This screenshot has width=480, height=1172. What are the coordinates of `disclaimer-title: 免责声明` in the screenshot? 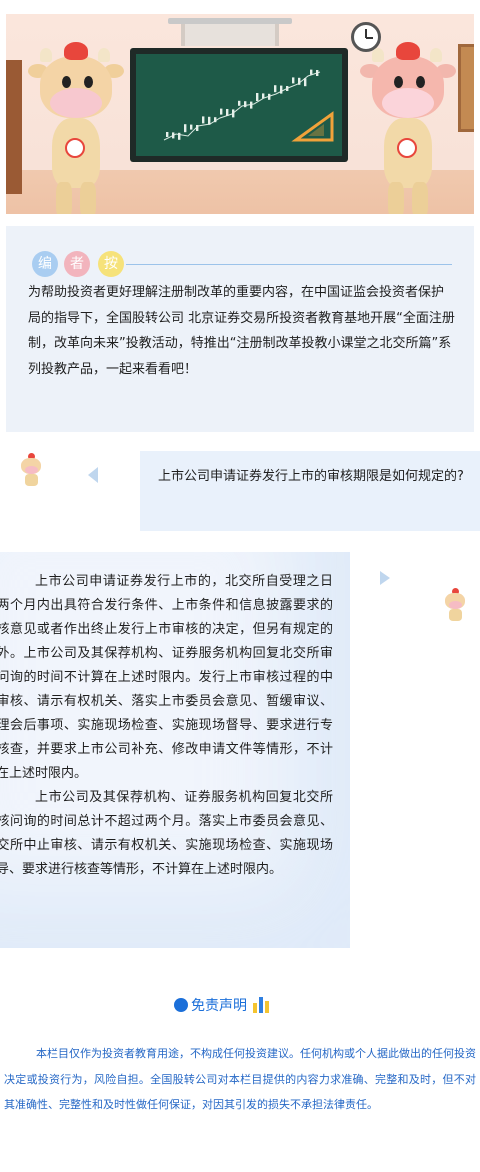 It's located at (219, 1006).